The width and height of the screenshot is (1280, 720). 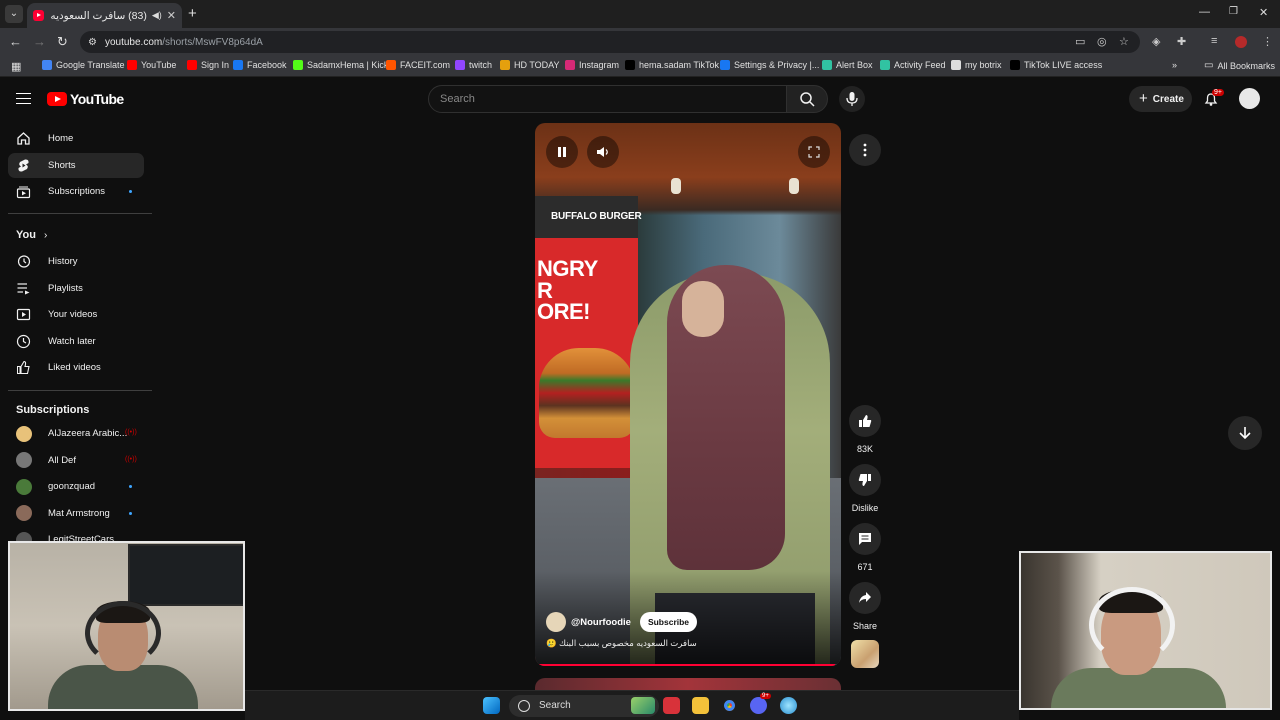 What do you see at coordinates (1233, 11) in the screenshot?
I see `restore-icon: ❐` at bounding box center [1233, 11].